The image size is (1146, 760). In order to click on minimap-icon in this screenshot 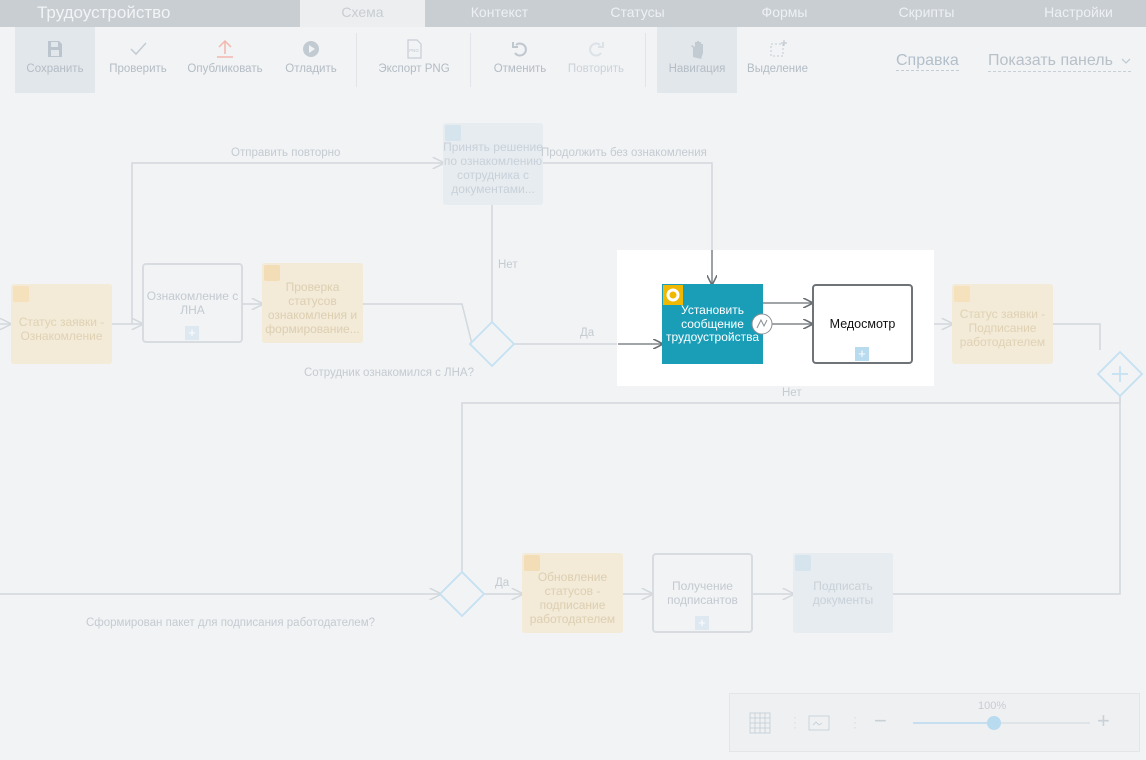, I will do `click(819, 723)`.